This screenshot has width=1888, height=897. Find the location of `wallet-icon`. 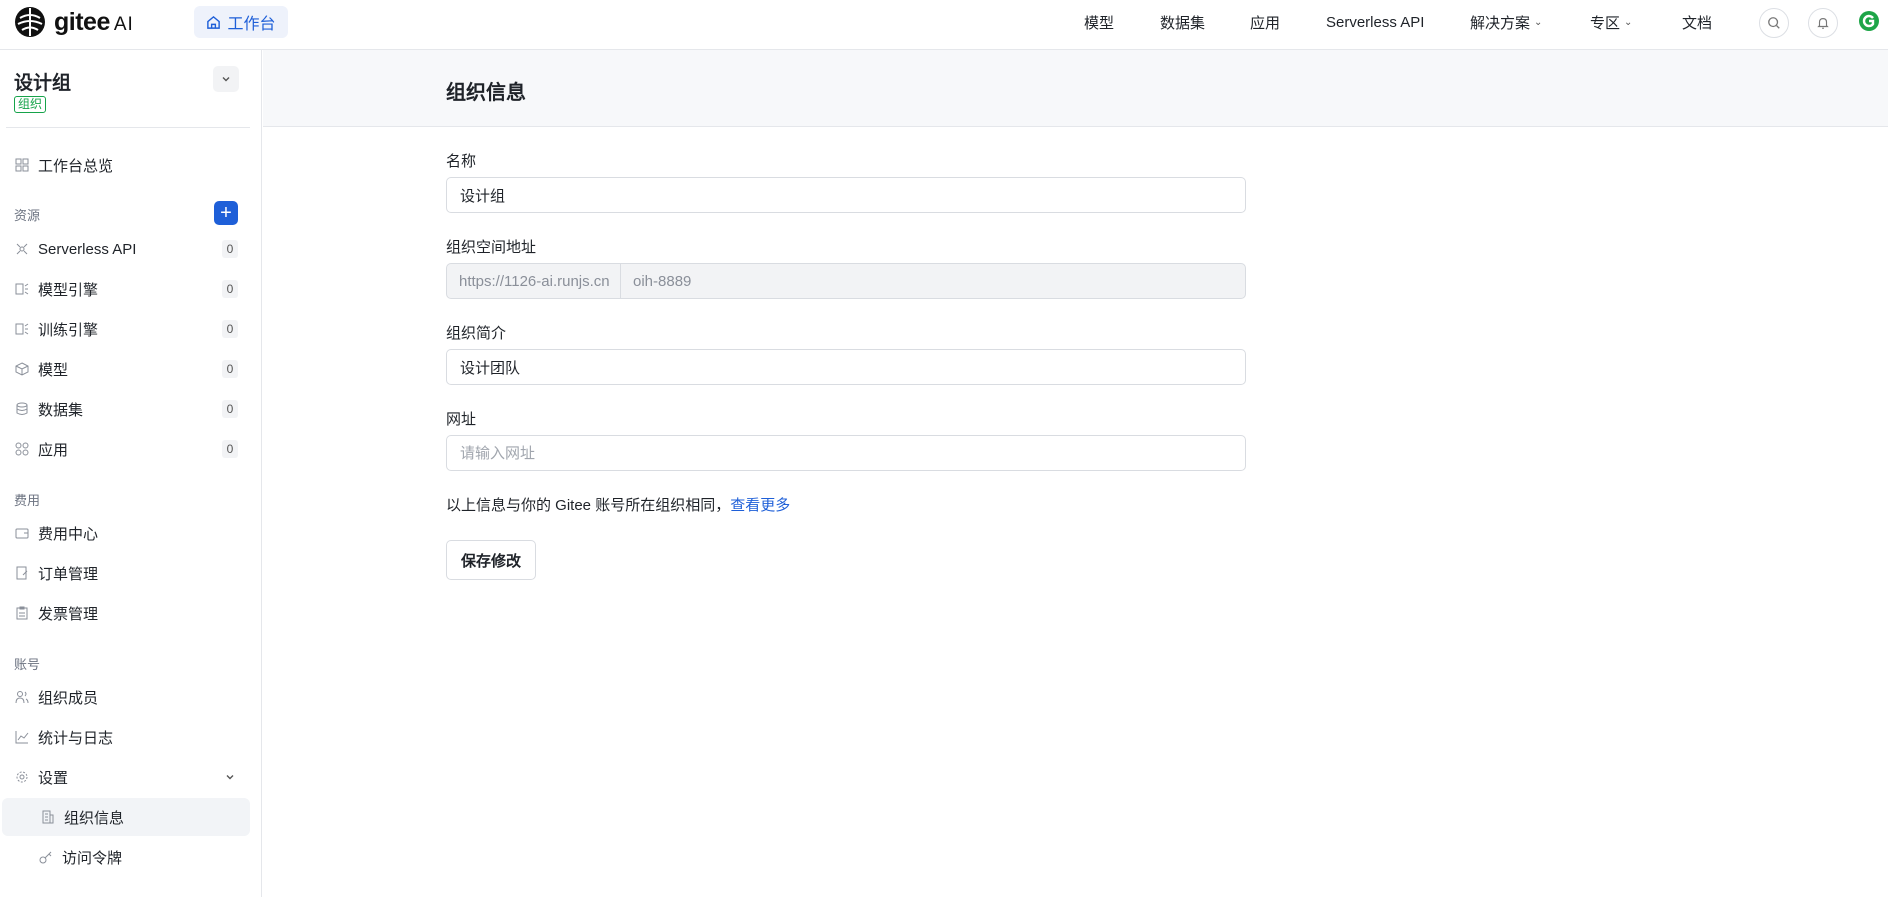

wallet-icon is located at coordinates (22, 533).